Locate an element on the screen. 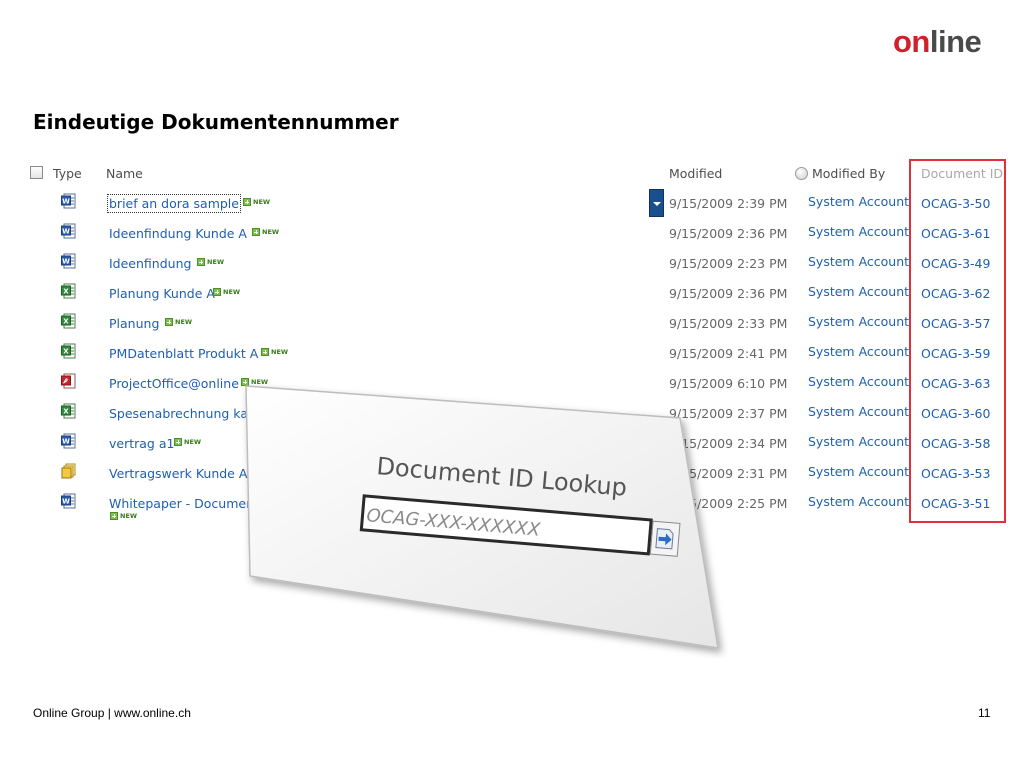  document-id-highlight is located at coordinates (957, 341).